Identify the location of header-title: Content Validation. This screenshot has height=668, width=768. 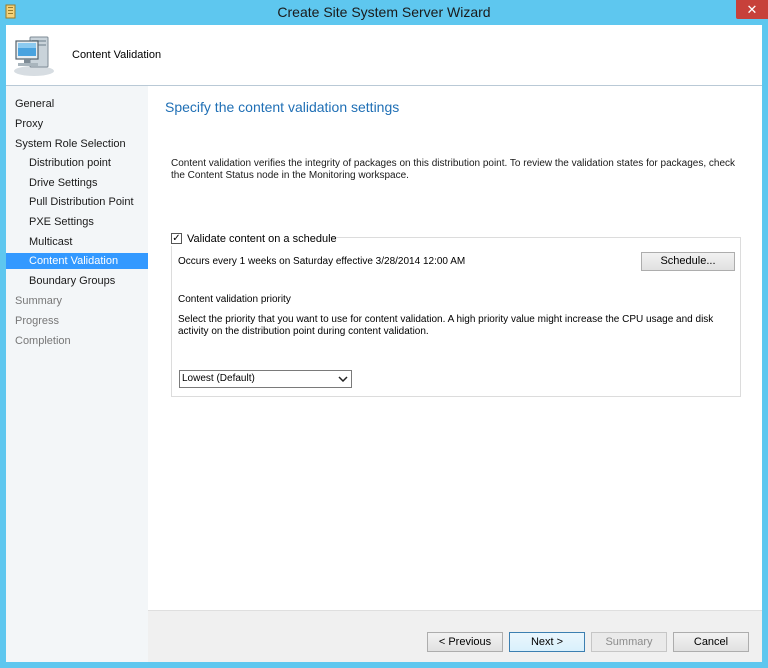
(117, 55).